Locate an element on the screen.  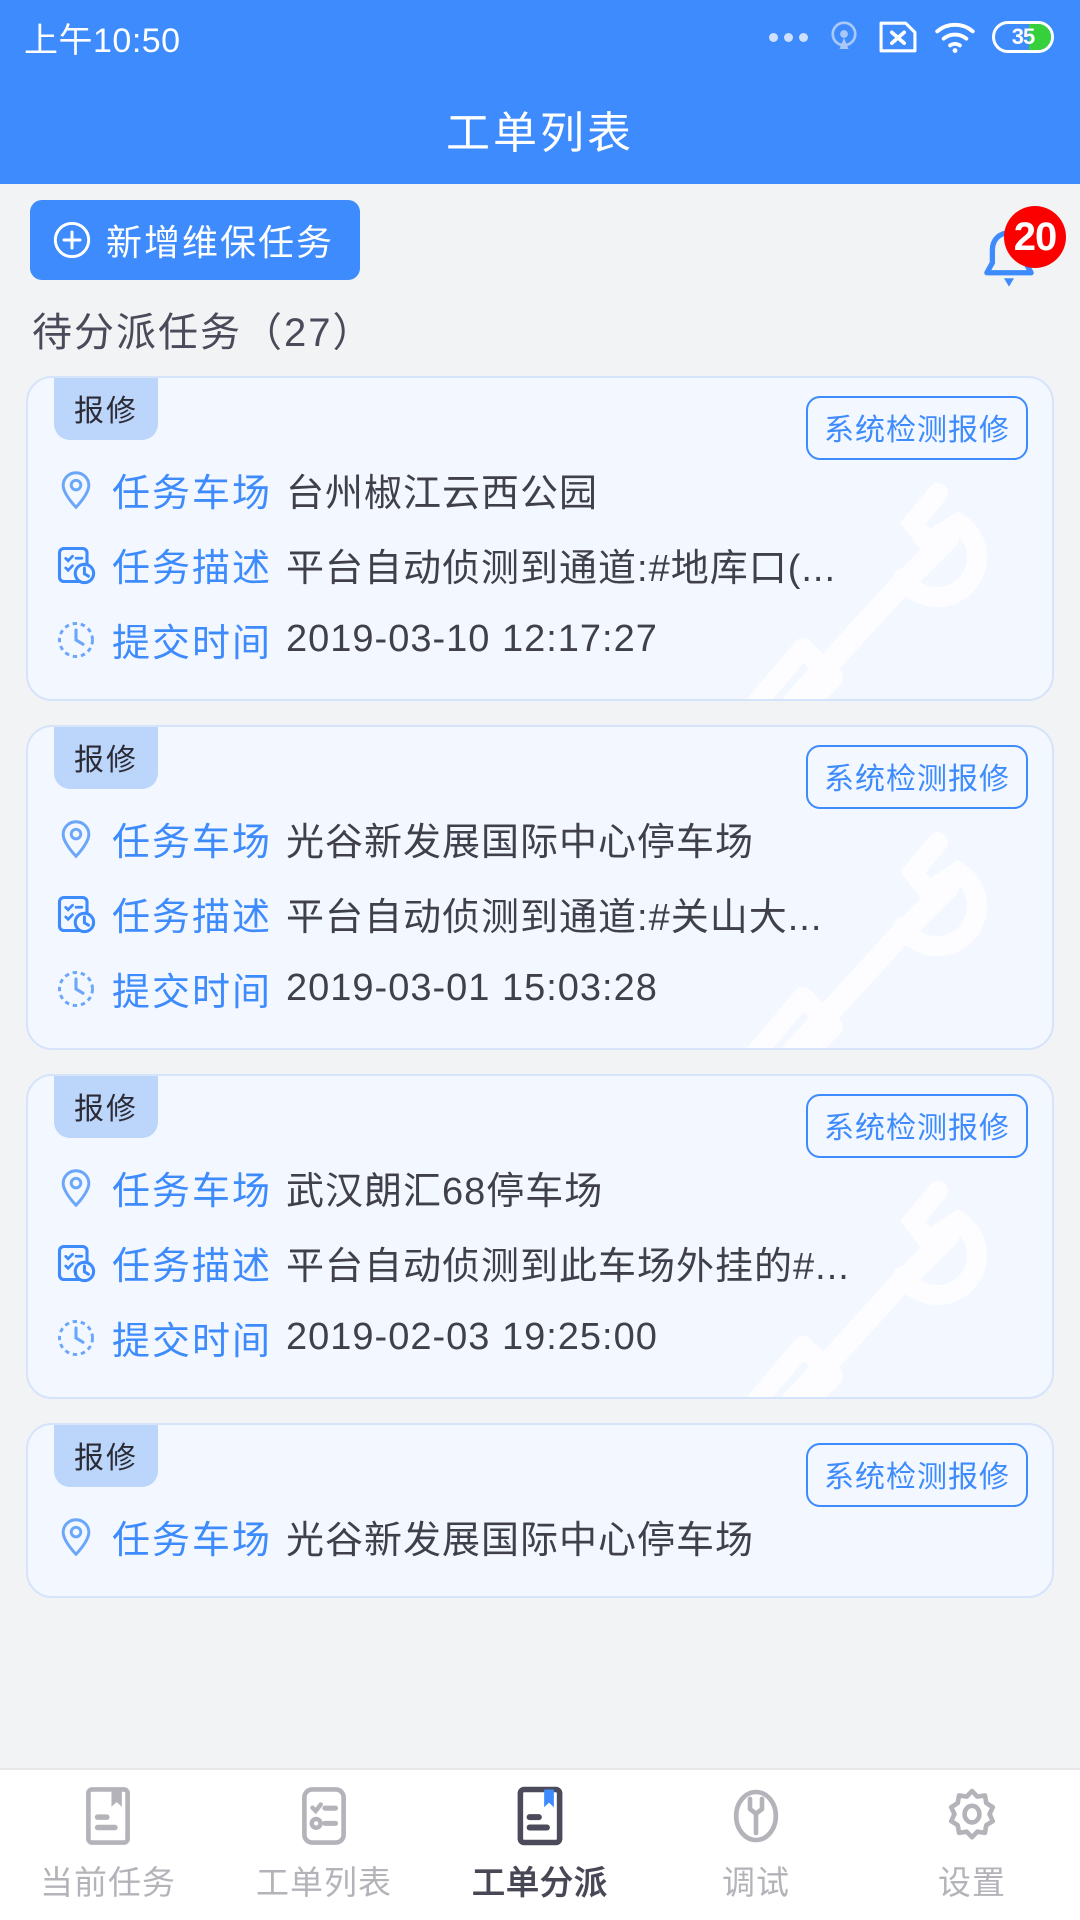
card-row-parking-lot: 任务车场 武汉朗汇68停车场 is located at coordinates (540, 1187).